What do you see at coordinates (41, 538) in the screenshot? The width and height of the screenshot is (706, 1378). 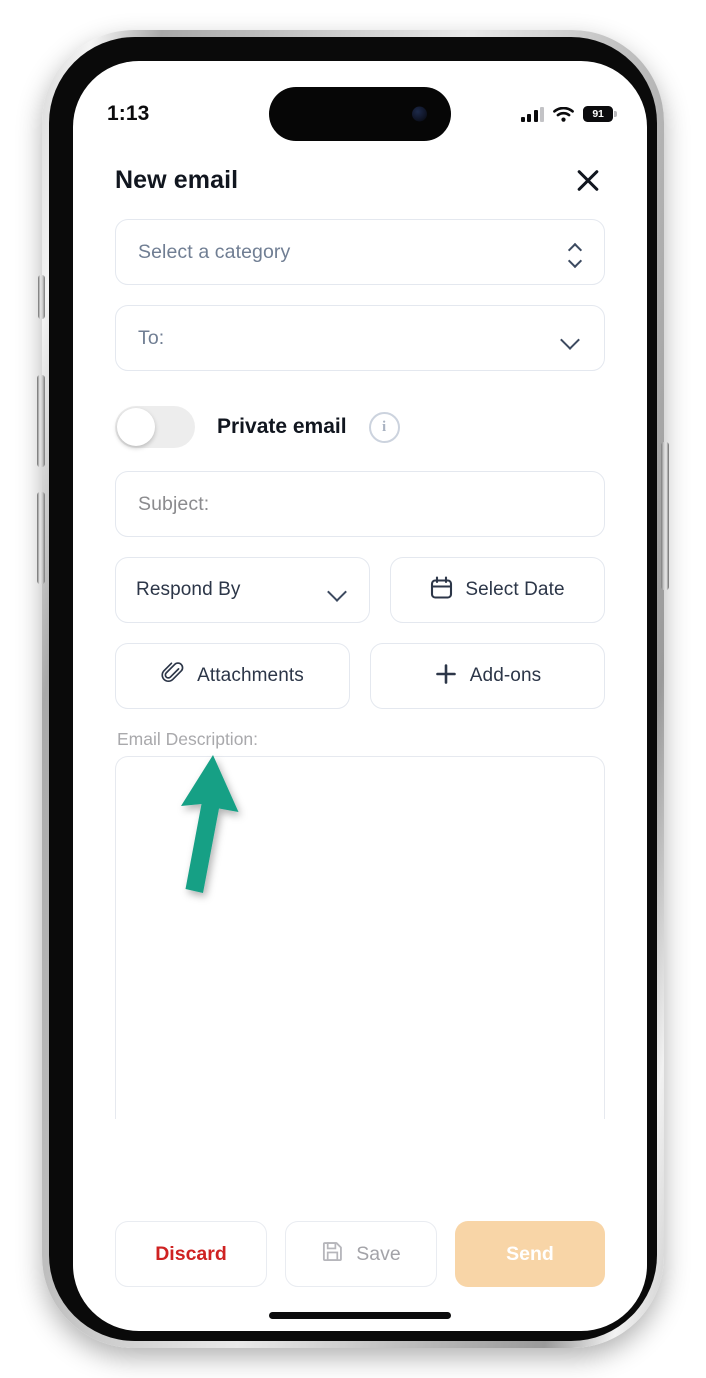 I see `volume-down-button` at bounding box center [41, 538].